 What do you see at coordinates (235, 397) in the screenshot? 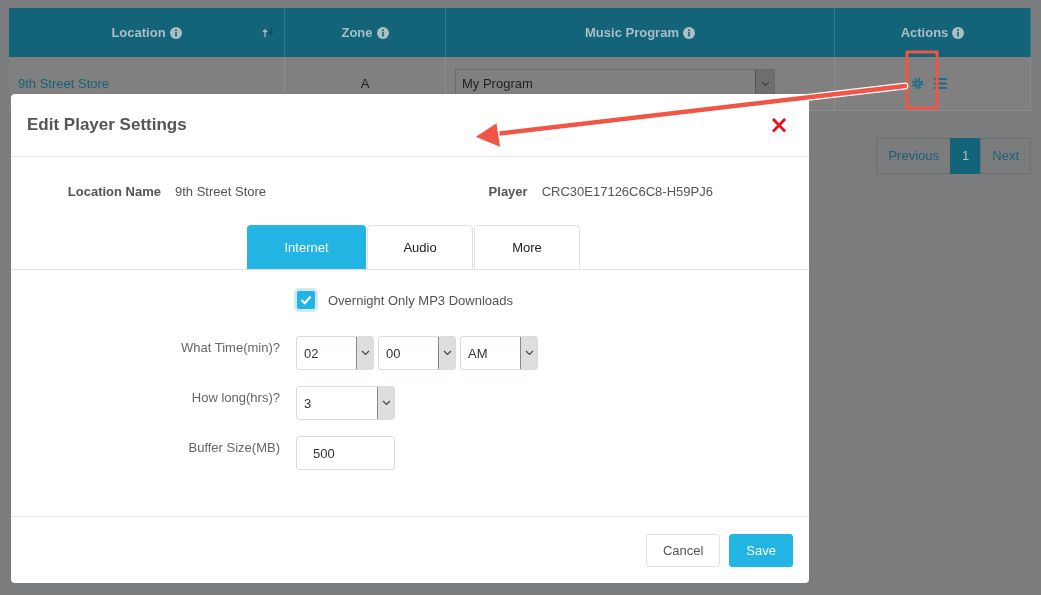
I see `field-label: How long(hrs)?` at bounding box center [235, 397].